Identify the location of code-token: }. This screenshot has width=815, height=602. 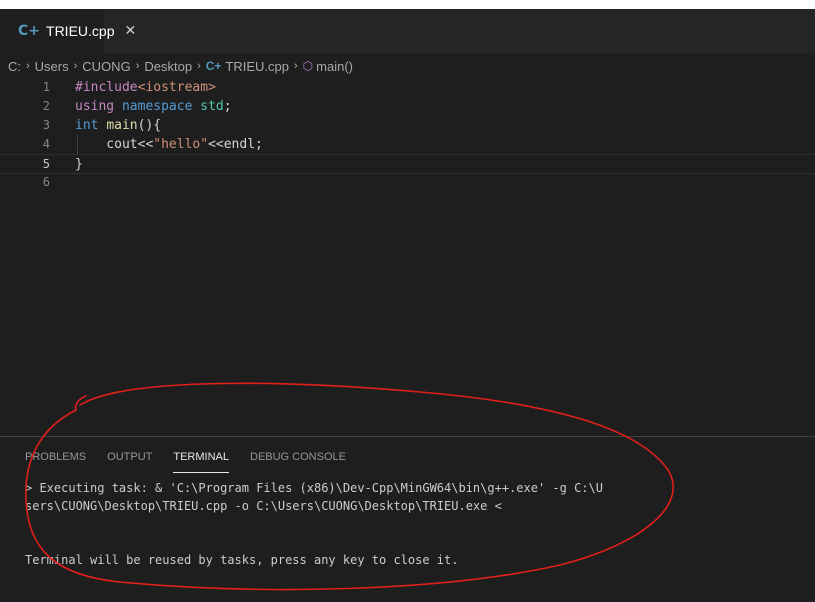
(79, 164).